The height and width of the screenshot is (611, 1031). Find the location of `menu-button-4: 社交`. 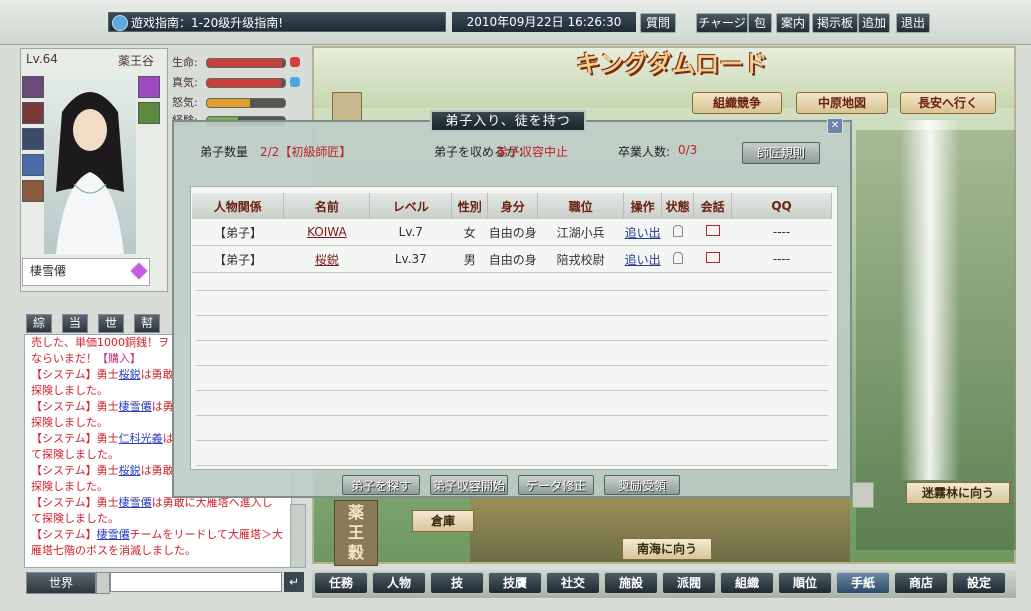

menu-button-4: 社交 is located at coordinates (573, 583).